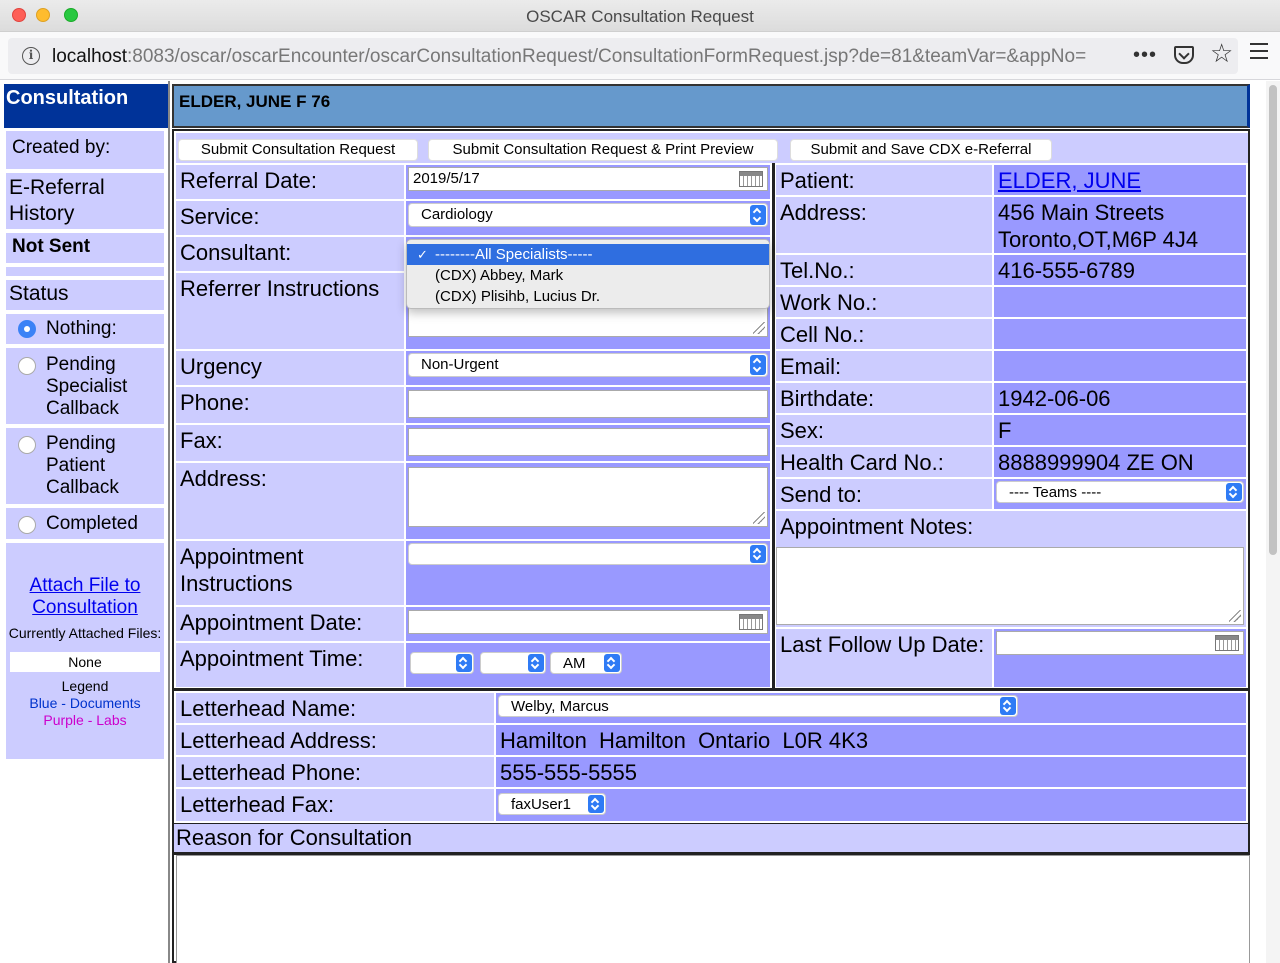 Image resolution: width=1280 pixels, height=963 pixels. What do you see at coordinates (871, 772) in the screenshot?
I see `letterhead-phone-value: 555-555-5555` at bounding box center [871, 772].